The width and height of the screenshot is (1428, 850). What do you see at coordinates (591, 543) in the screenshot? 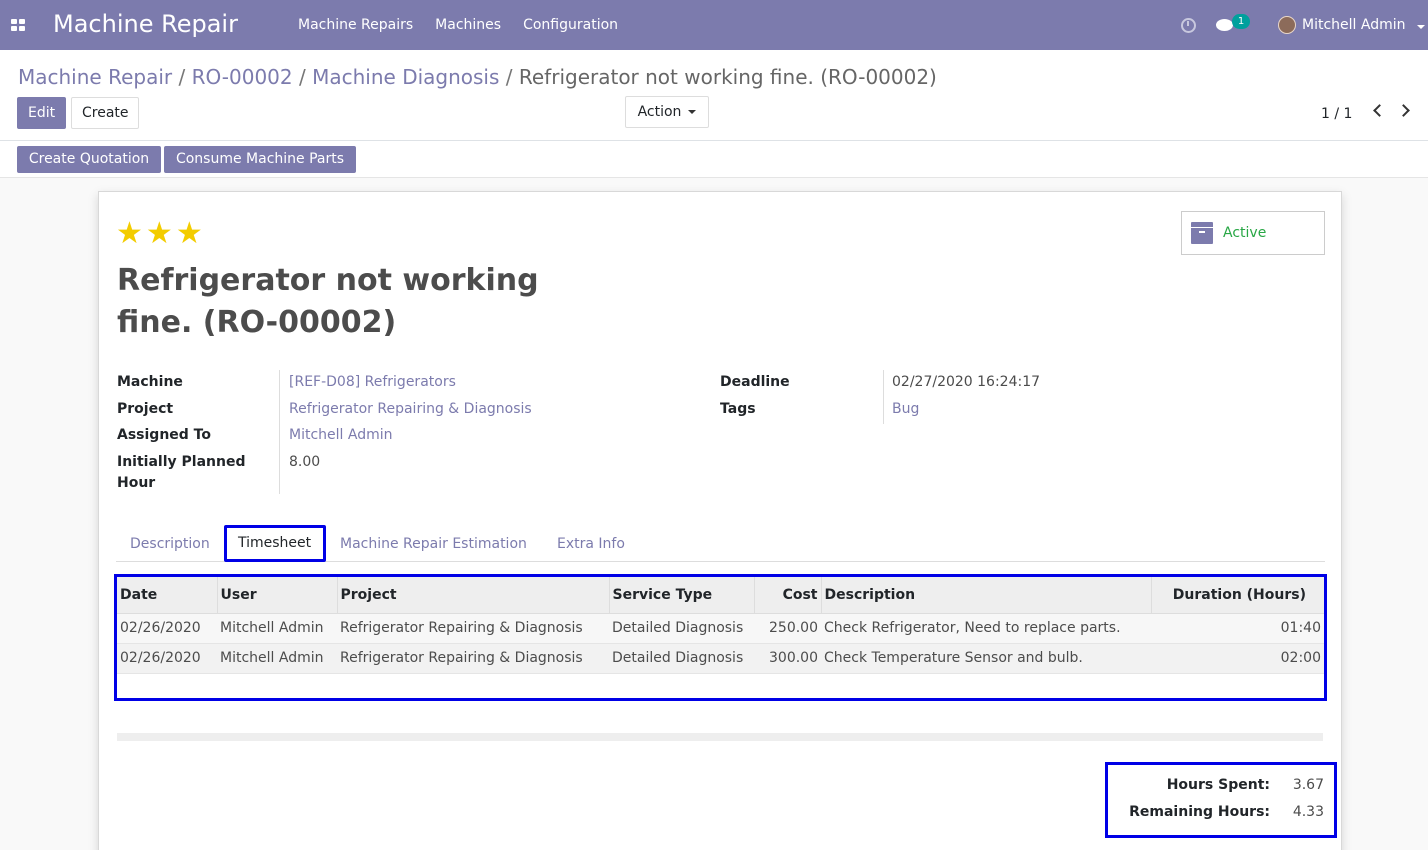
I see `tab-extra-info: Extra Info` at bounding box center [591, 543].